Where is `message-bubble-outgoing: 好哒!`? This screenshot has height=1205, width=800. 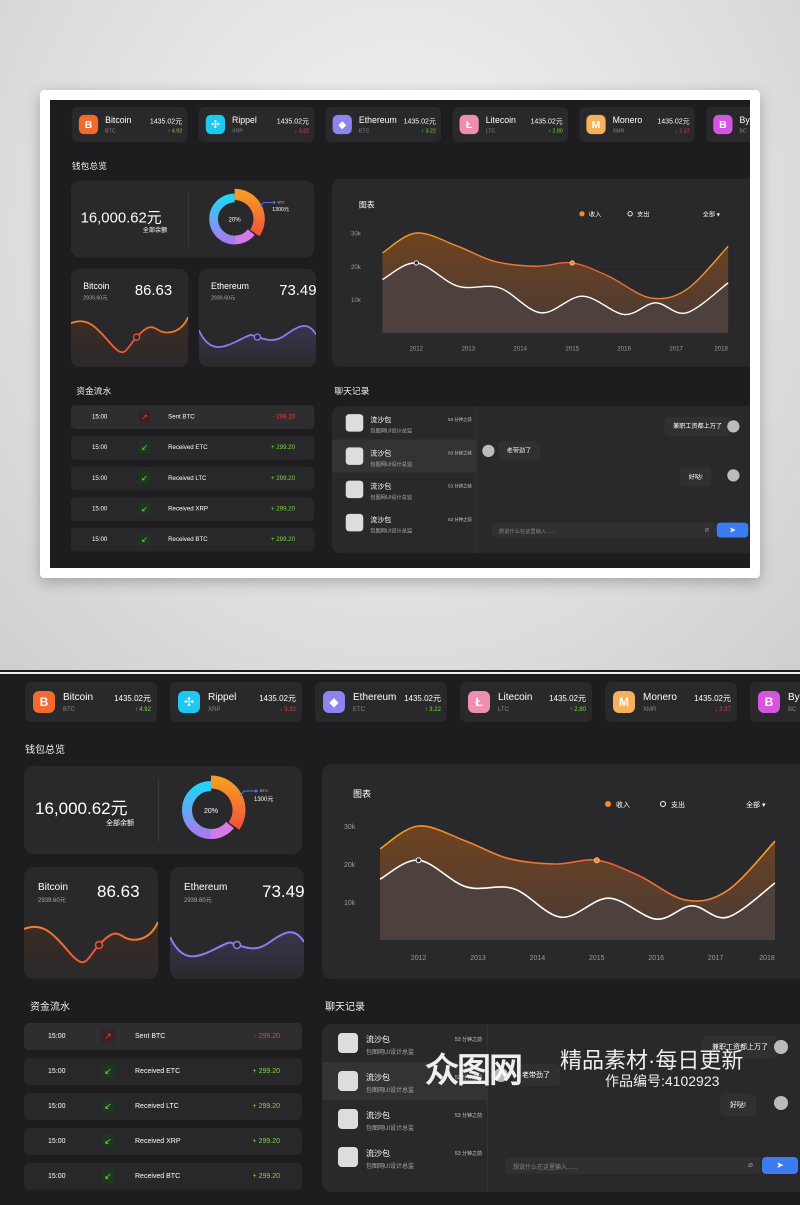 message-bubble-outgoing: 好哒! is located at coordinates (738, 1105).